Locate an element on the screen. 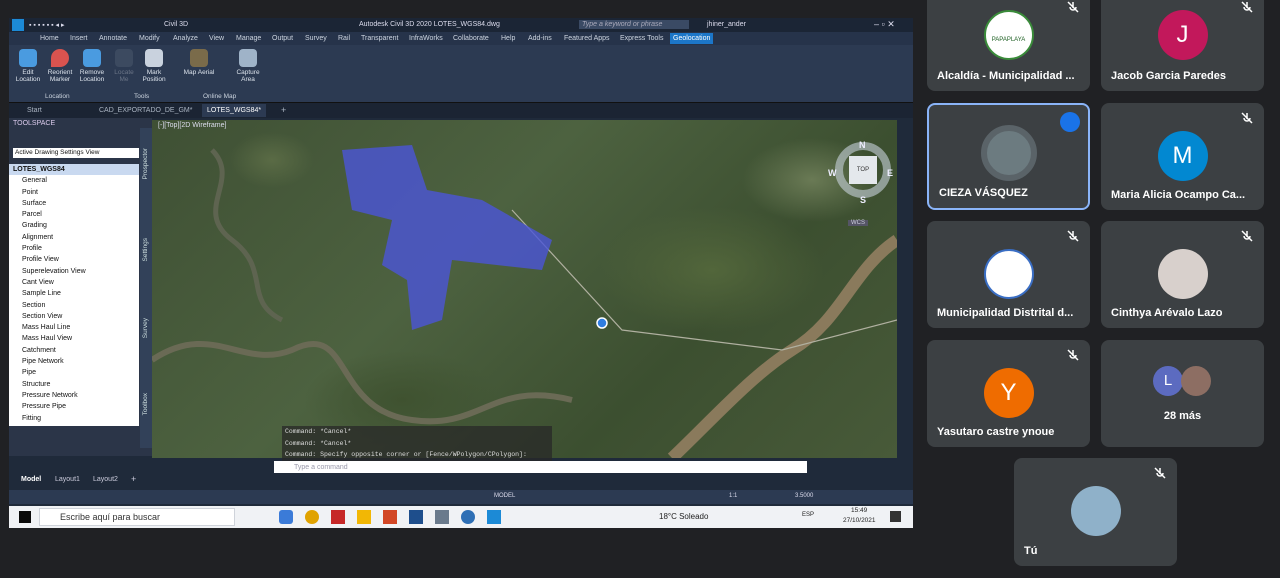 This screenshot has width=1280, height=578. viewport-controls: [-][Top][2D Wireframe] is located at coordinates (192, 125).